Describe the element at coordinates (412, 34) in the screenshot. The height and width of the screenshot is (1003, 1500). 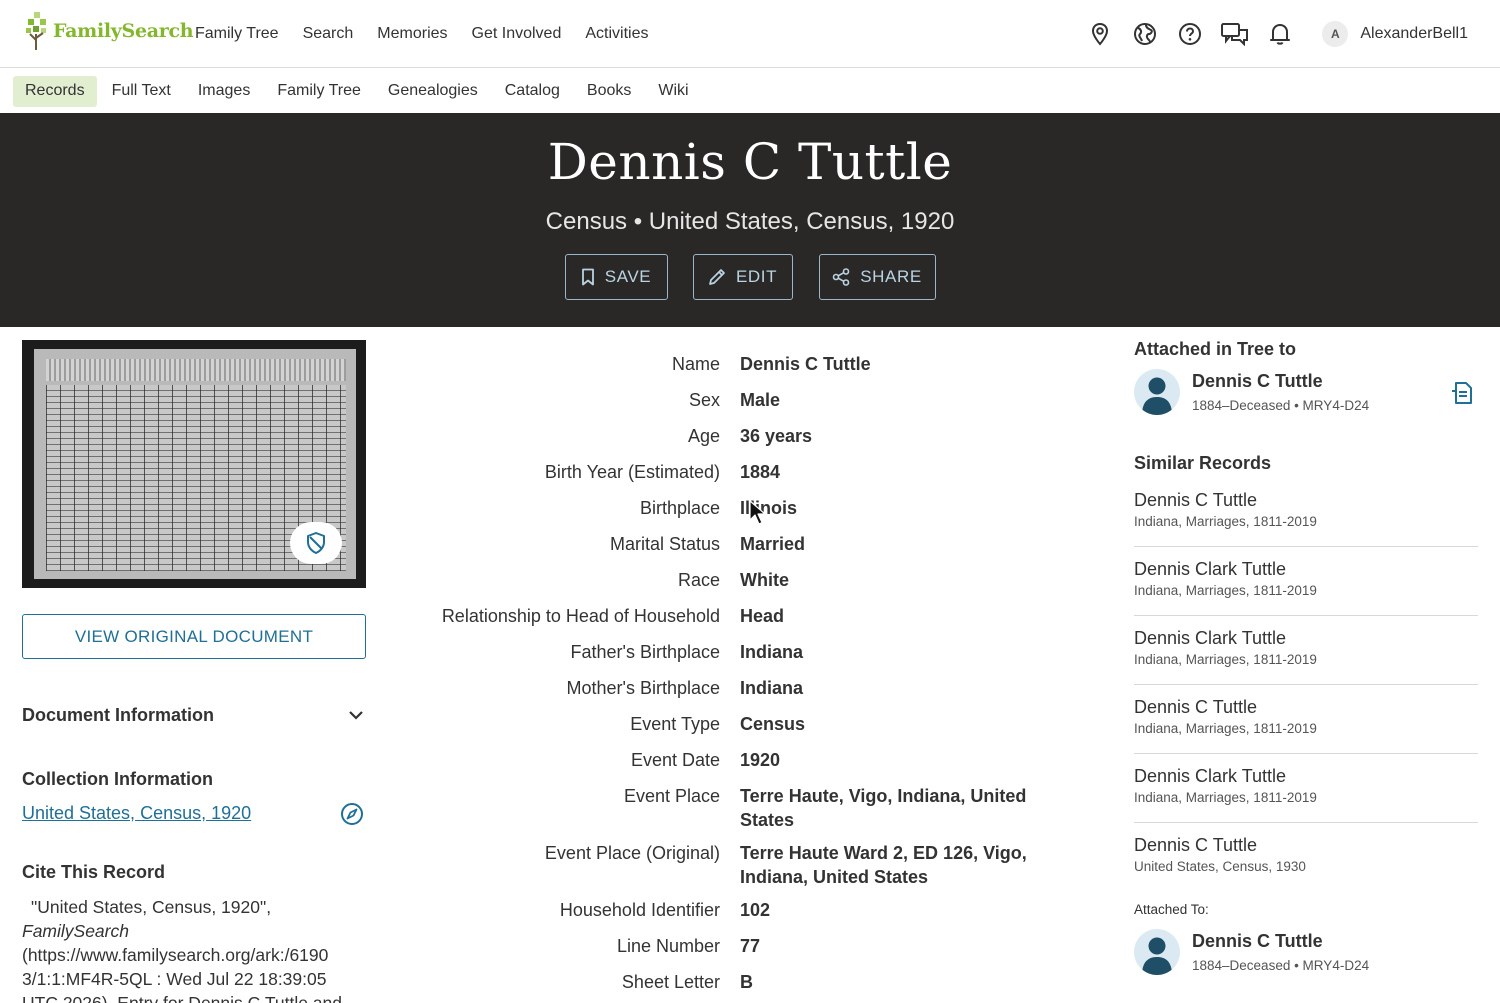
I see `nav-memories: Memories` at that location.